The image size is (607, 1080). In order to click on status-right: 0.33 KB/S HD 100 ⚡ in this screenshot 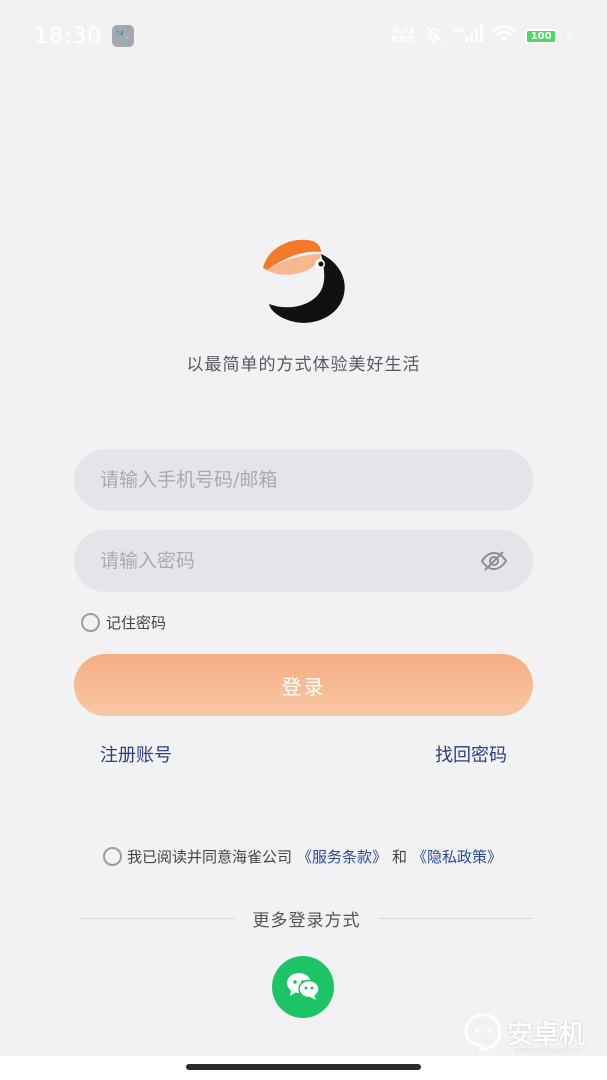, I will do `click(483, 36)`.